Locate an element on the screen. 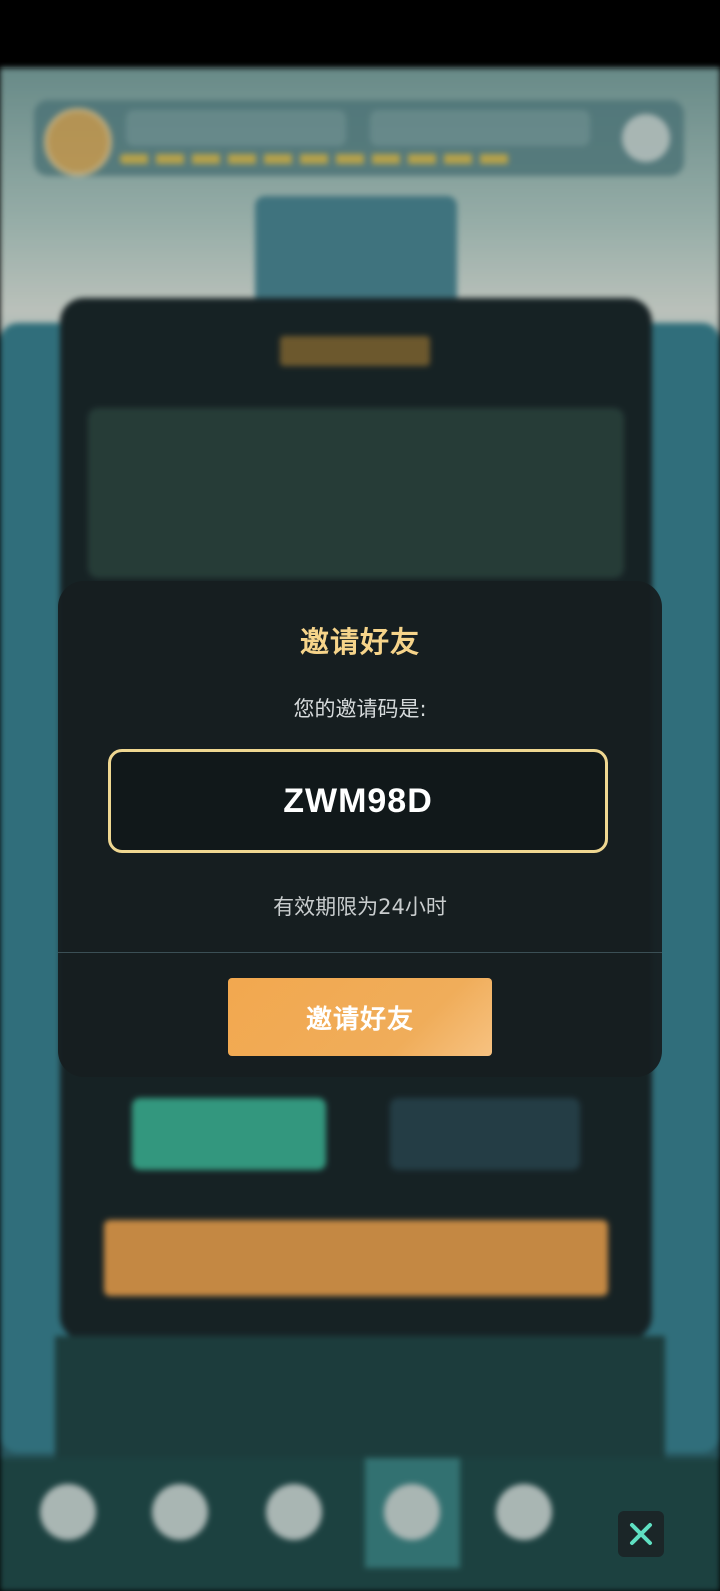 The width and height of the screenshot is (720, 1591). close-icon is located at coordinates (641, 1534).